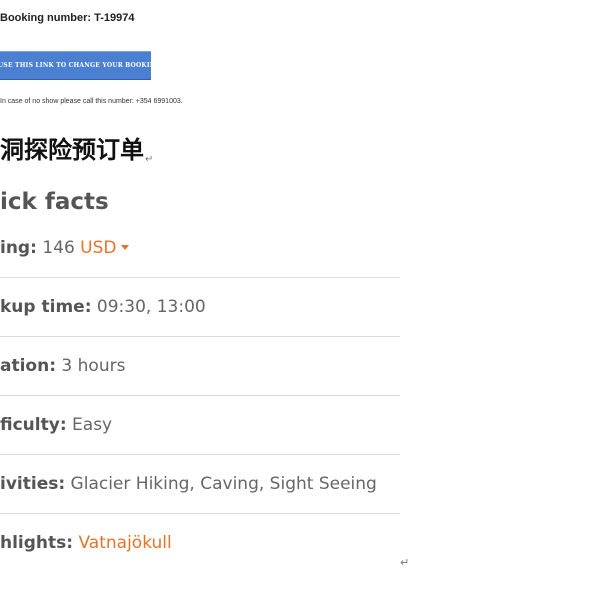 This screenshot has height=600, width=600. Describe the element at coordinates (58, 248) in the screenshot. I see `pricing-value: 146` at that location.